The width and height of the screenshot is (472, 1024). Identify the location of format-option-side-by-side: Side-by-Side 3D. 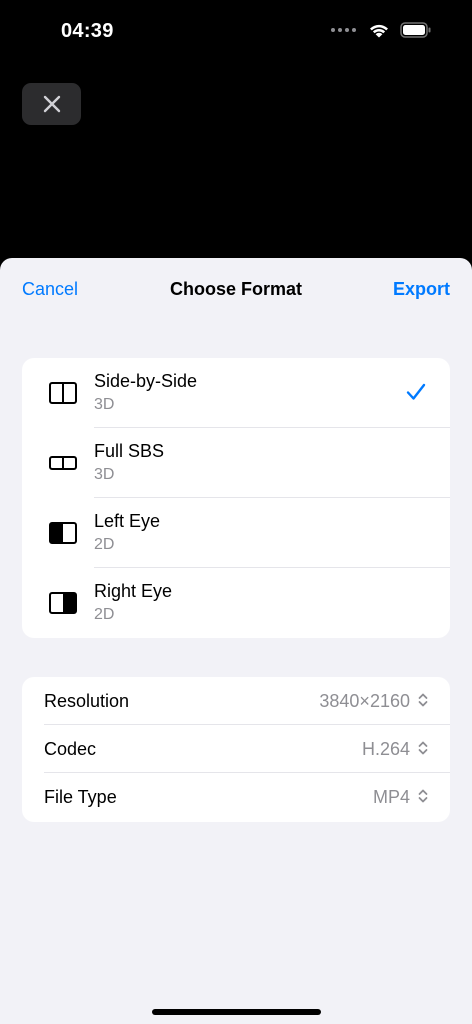
(236, 393).